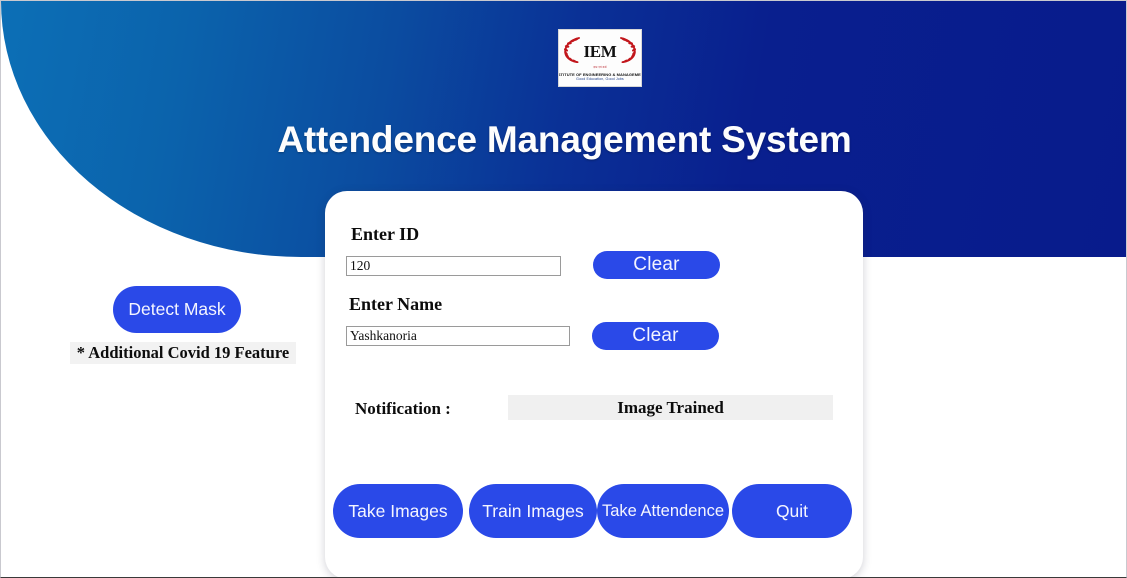  What do you see at coordinates (183, 353) in the screenshot?
I see `covid-feature-note: * Additional Covid 19 Feature` at bounding box center [183, 353].